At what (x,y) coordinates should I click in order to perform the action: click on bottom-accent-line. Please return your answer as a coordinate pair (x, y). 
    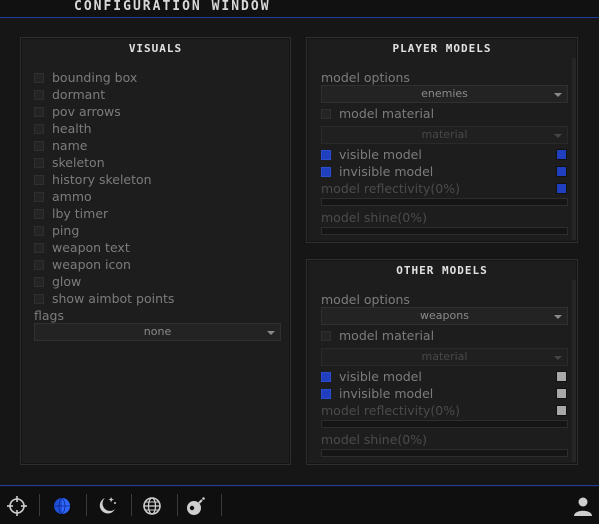
    Looking at the image, I should click on (299, 485).